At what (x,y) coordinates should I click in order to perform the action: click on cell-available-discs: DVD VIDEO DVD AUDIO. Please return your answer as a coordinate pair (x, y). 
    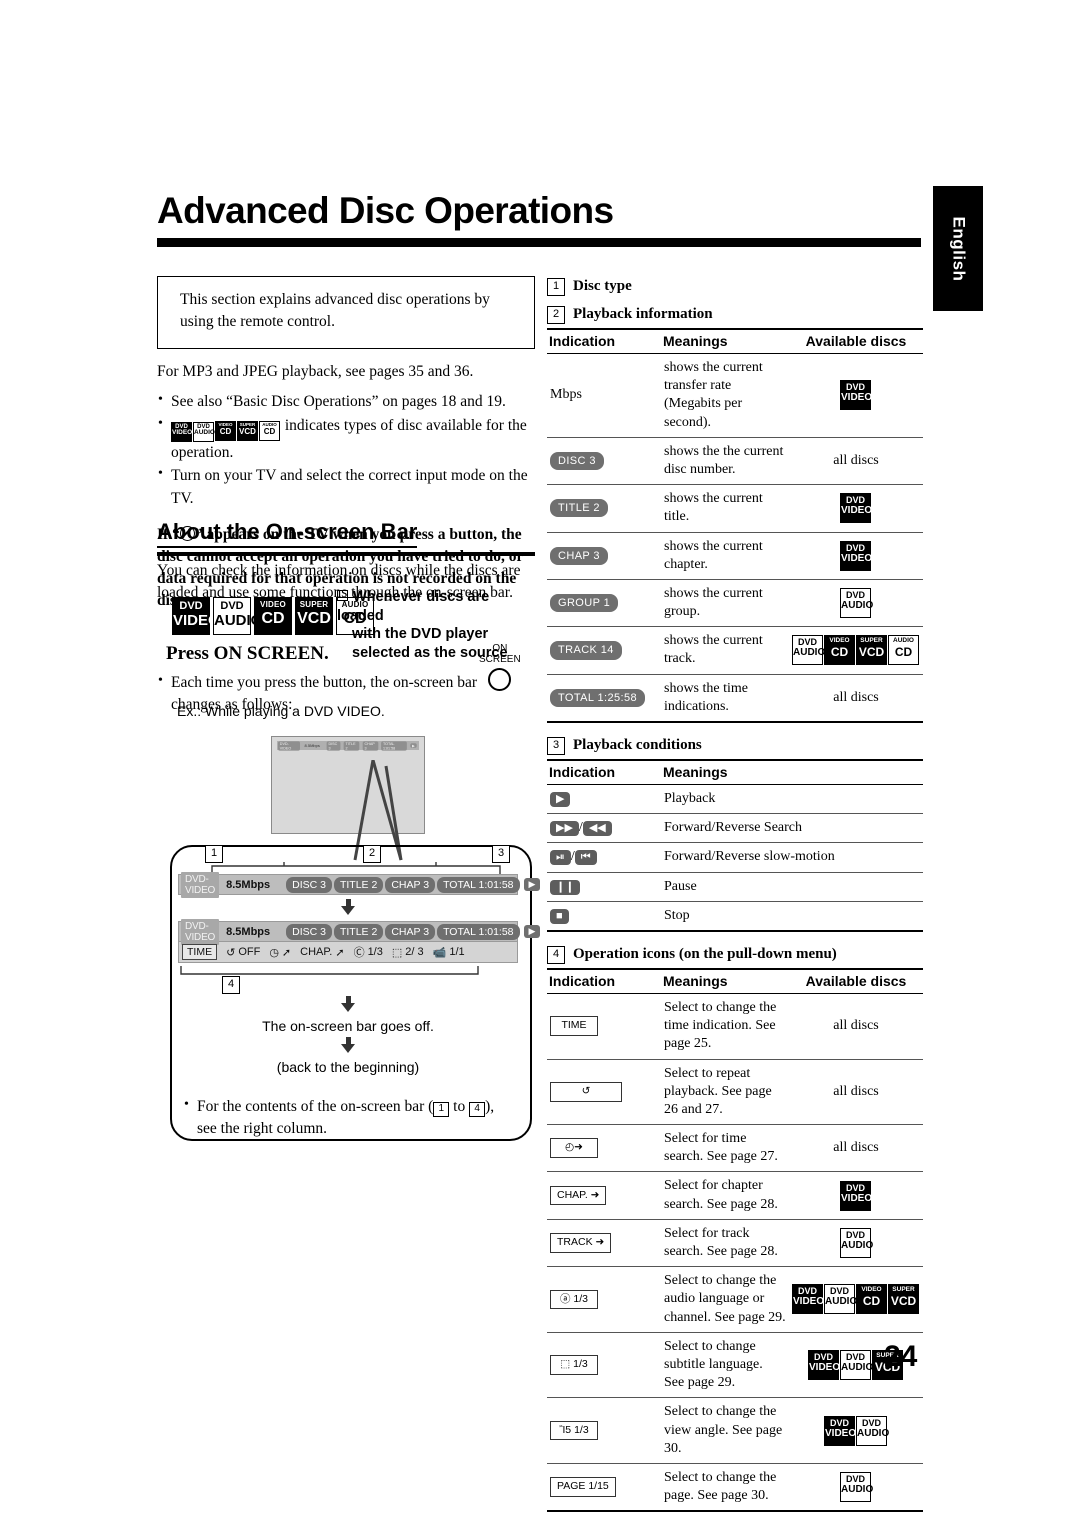
    Looking at the image, I should click on (856, 1430).